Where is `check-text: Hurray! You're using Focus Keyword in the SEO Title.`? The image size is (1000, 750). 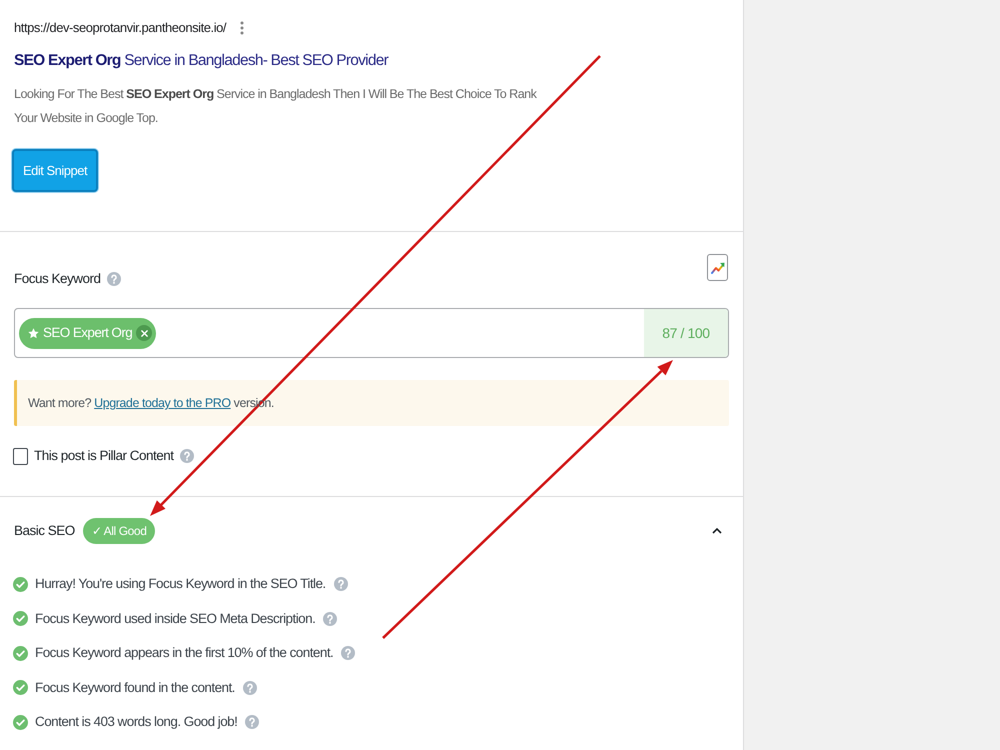 check-text: Hurray! You're using Focus Keyword in the SEO Title. is located at coordinates (180, 584).